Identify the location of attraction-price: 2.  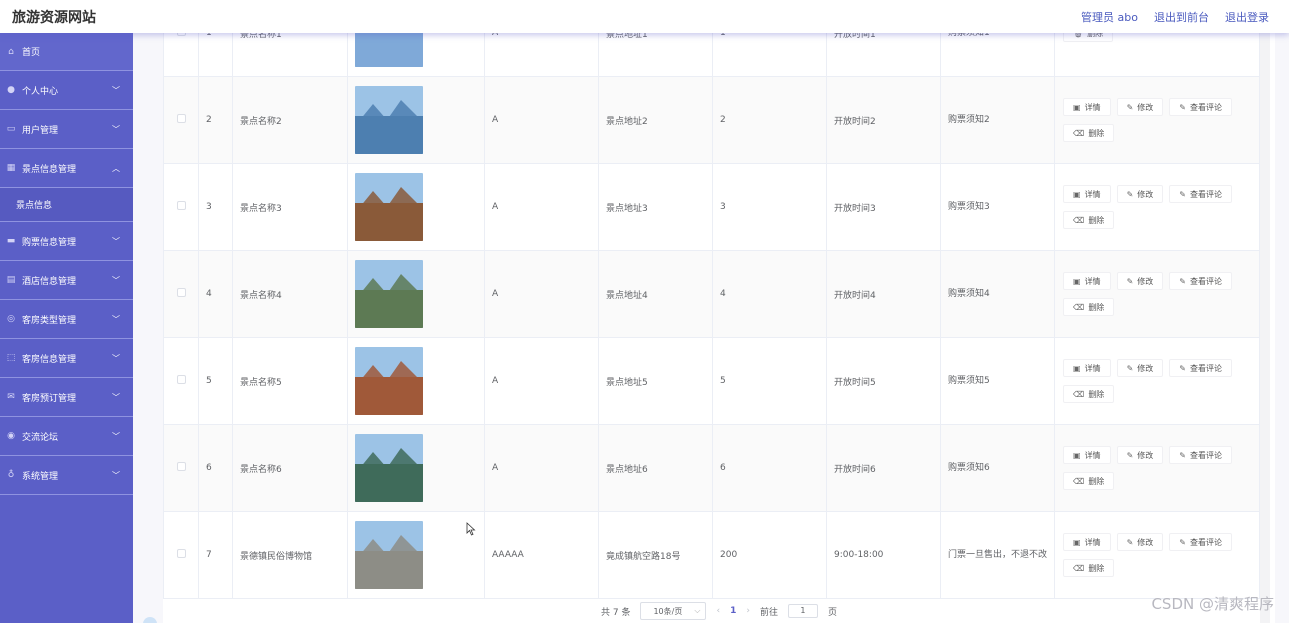
(769, 120).